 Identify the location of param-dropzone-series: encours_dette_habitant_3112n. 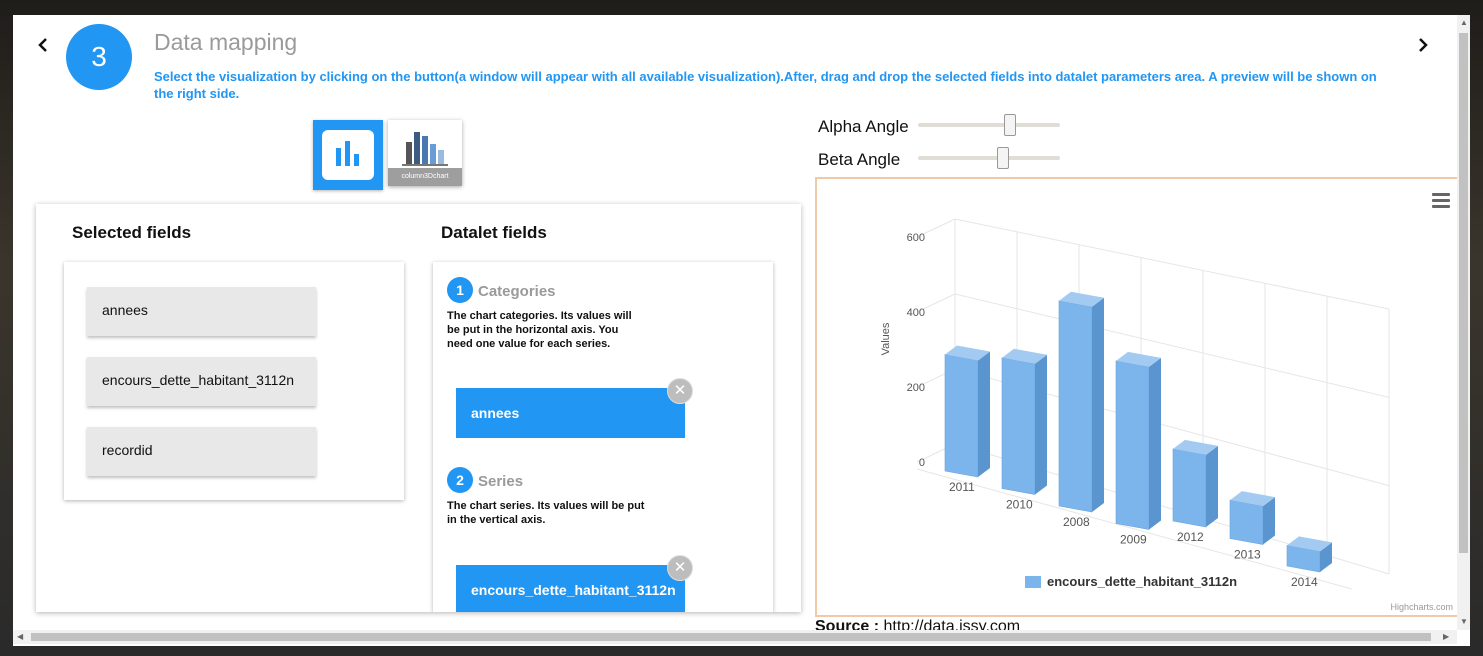
(570, 588).